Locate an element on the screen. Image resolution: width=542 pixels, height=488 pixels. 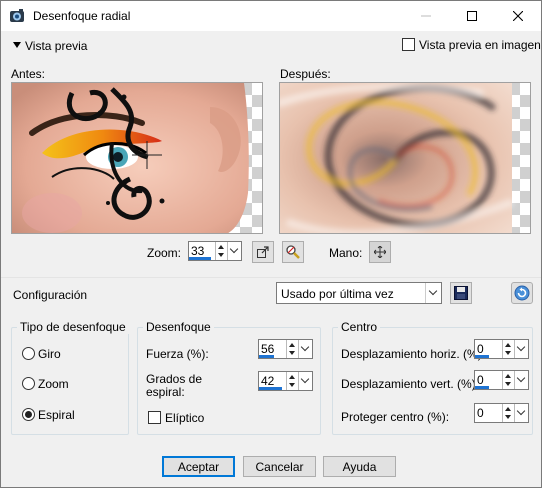
radio-zoom-label: Zoom is located at coordinates (53, 384).